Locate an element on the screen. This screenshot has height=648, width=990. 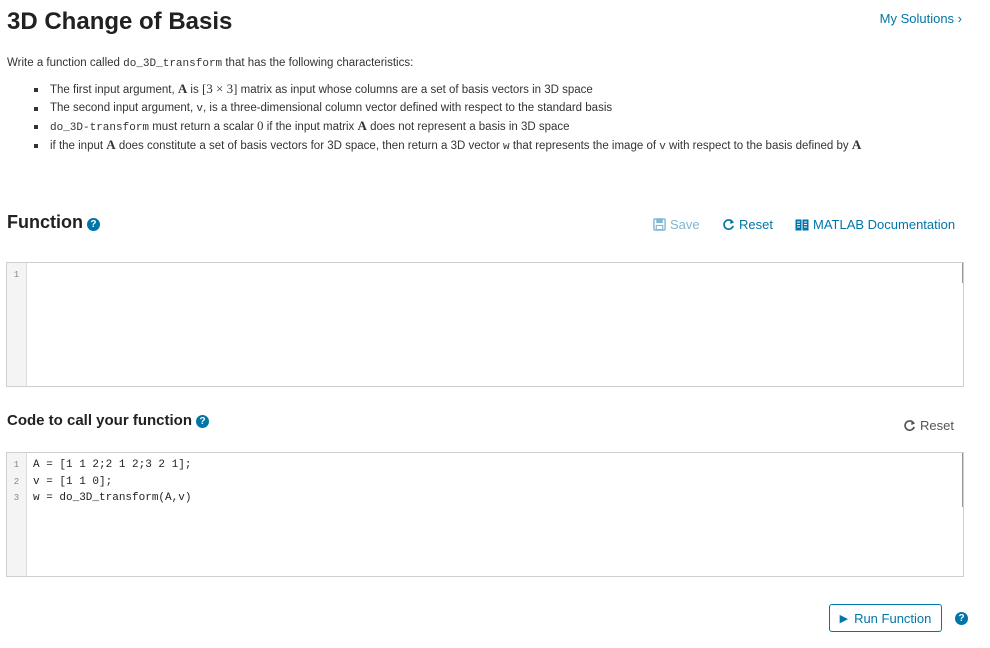
intro-function-name: do_3D_transform is located at coordinates (173, 64).